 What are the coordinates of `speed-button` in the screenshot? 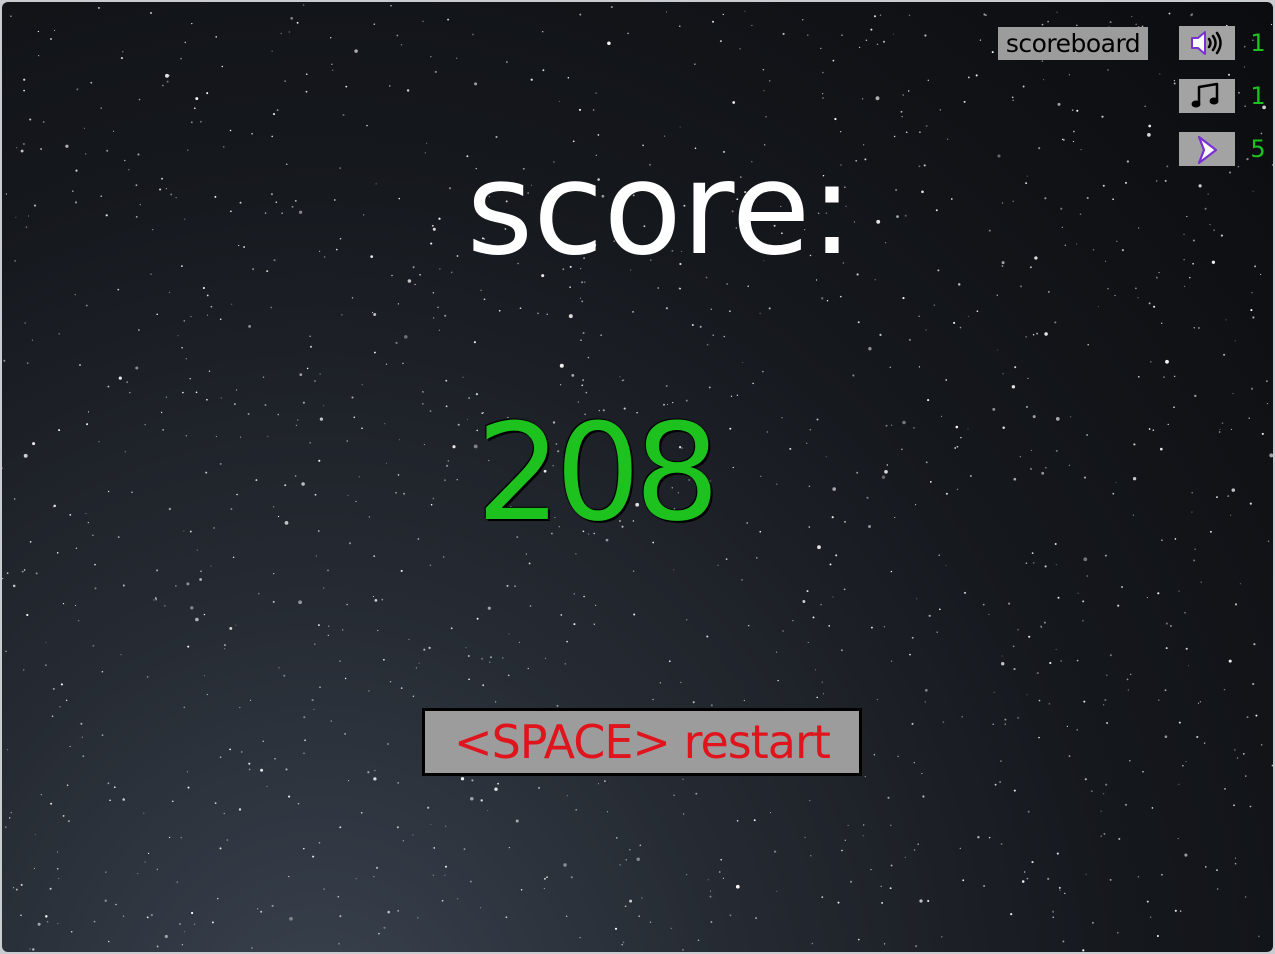 It's located at (1207, 149).